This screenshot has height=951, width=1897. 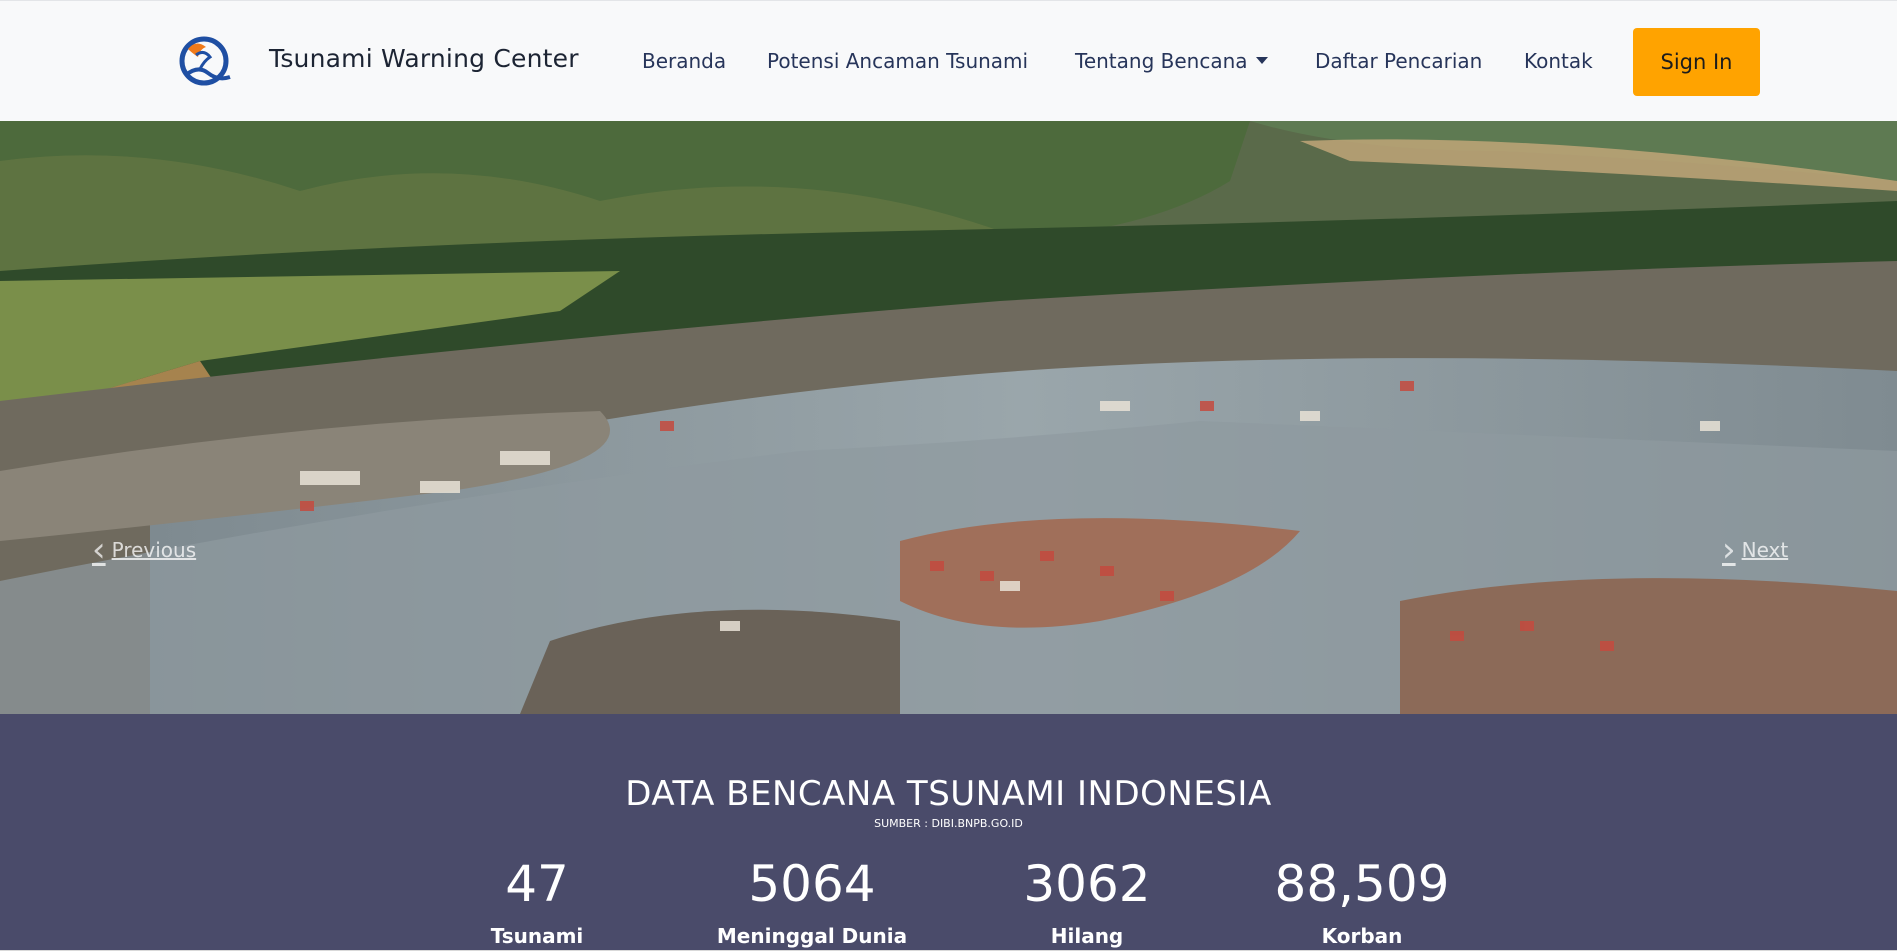 I want to click on carousel-previous-label: Previous, so click(x=154, y=550).